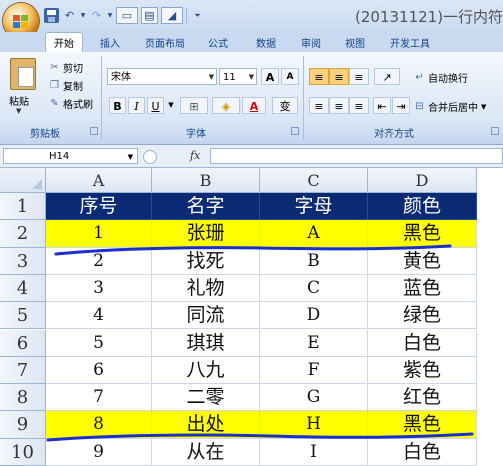  Describe the element at coordinates (339, 76) in the screenshot. I see `align-middle-button: ≡` at that location.